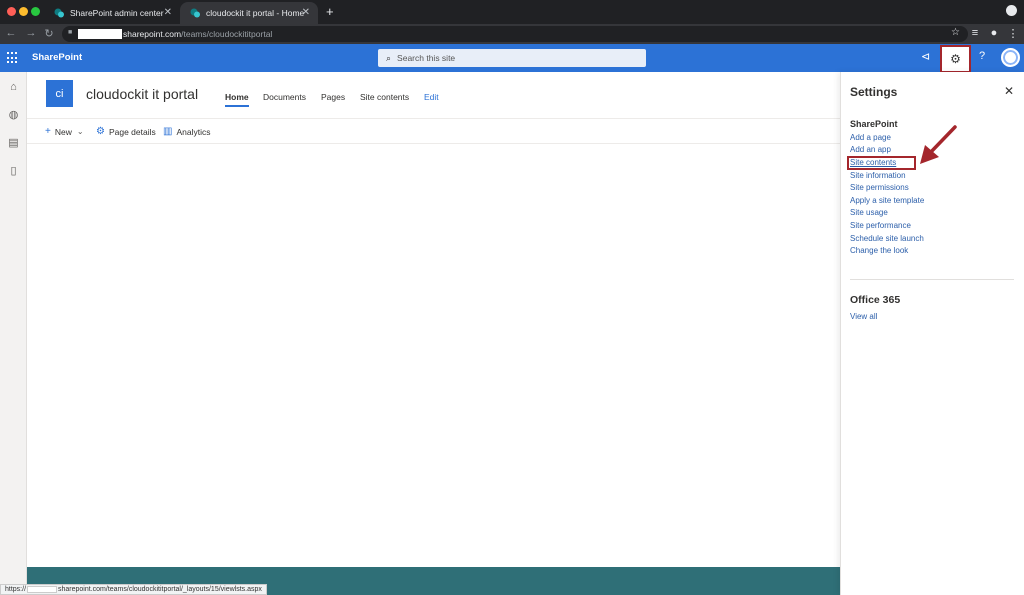 This screenshot has height=595, width=1024. I want to click on tab-cloudockit-portal: cloudockit it portal - Home ✕, so click(249, 13).